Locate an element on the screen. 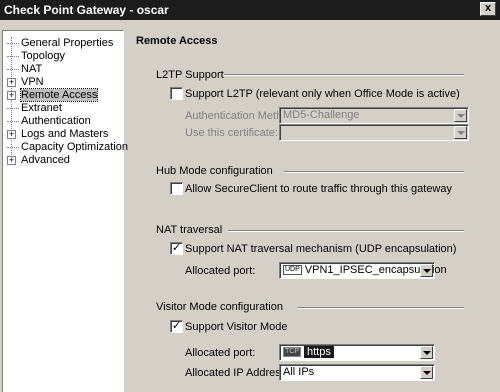  tree-item-extranet: Extranet is located at coordinates (34, 108).